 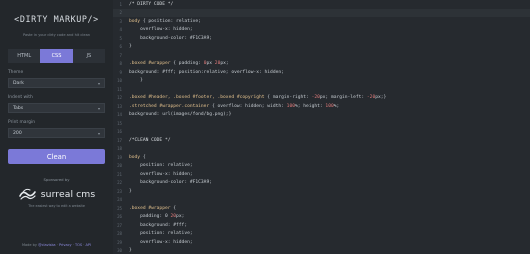 I want to click on line-number: 2, so click(x=120, y=13).